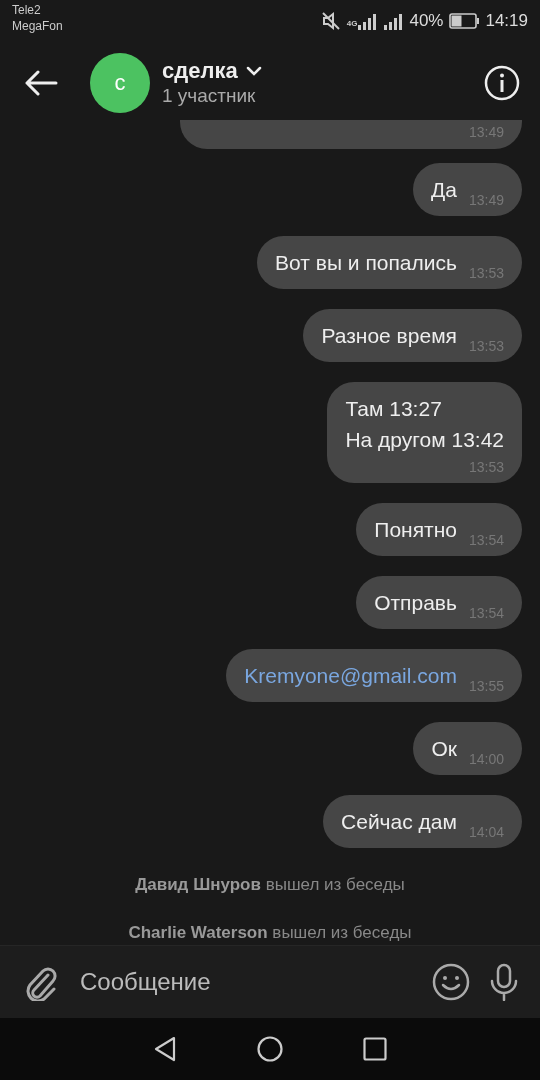  I want to click on message-text: Понятно, so click(415, 530).